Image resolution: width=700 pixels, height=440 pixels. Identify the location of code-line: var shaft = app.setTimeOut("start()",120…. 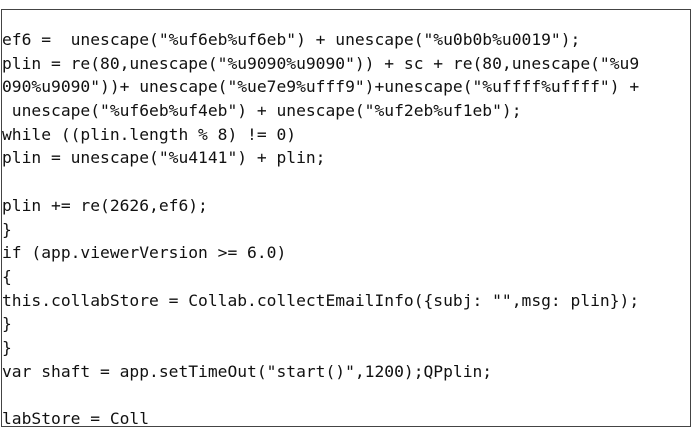
(247, 371).